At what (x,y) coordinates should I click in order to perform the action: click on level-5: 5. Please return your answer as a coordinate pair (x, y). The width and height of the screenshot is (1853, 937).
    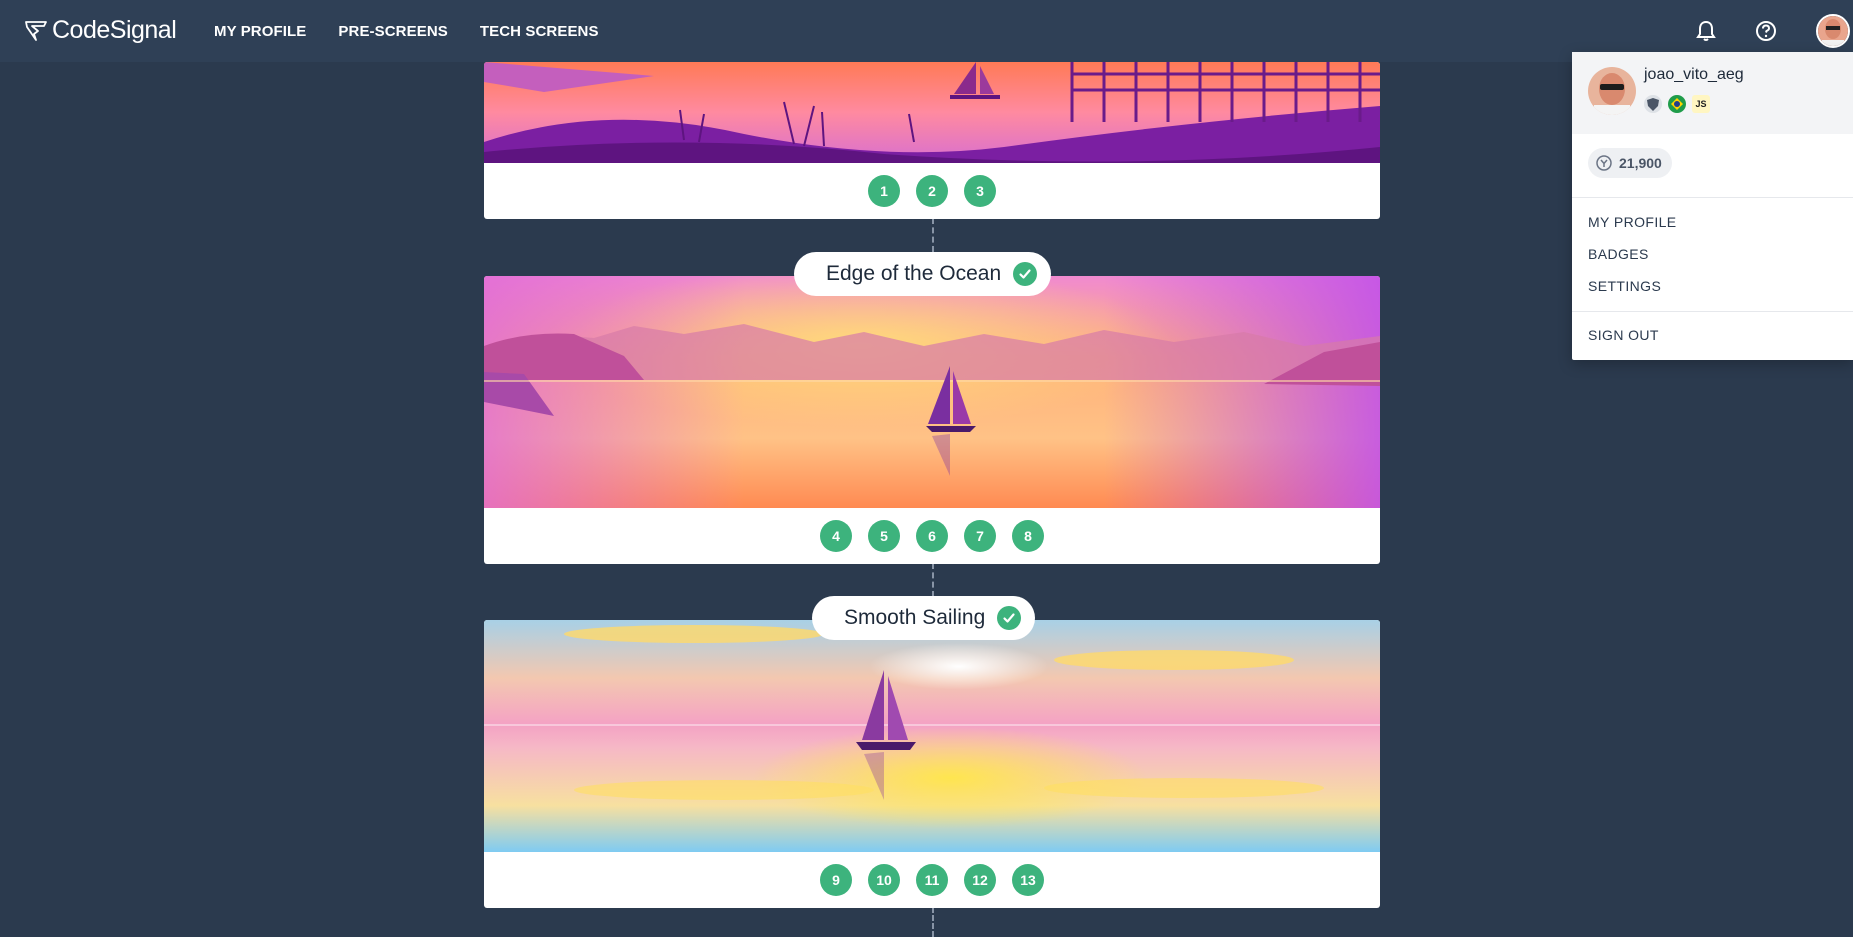
    Looking at the image, I should click on (884, 536).